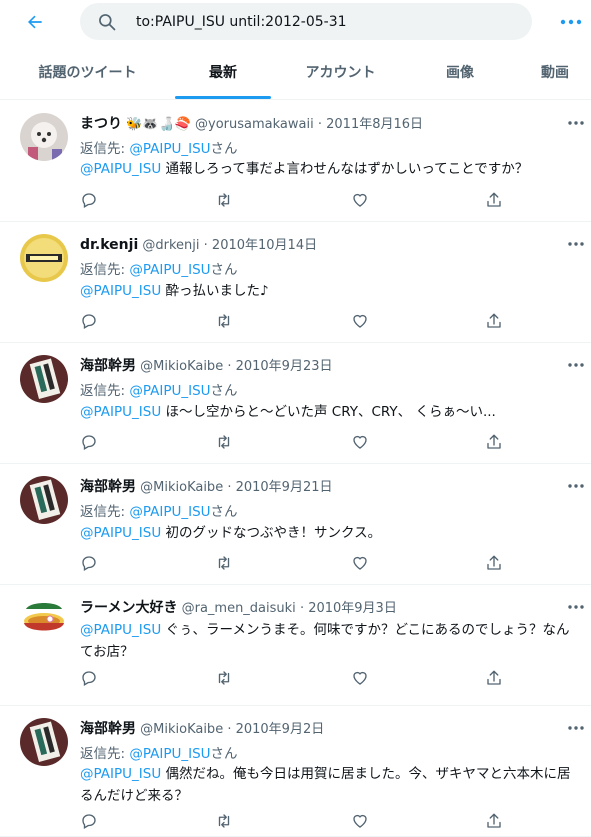 The height and width of the screenshot is (837, 591). What do you see at coordinates (170, 245) in the screenshot?
I see `handle: @drkenji` at bounding box center [170, 245].